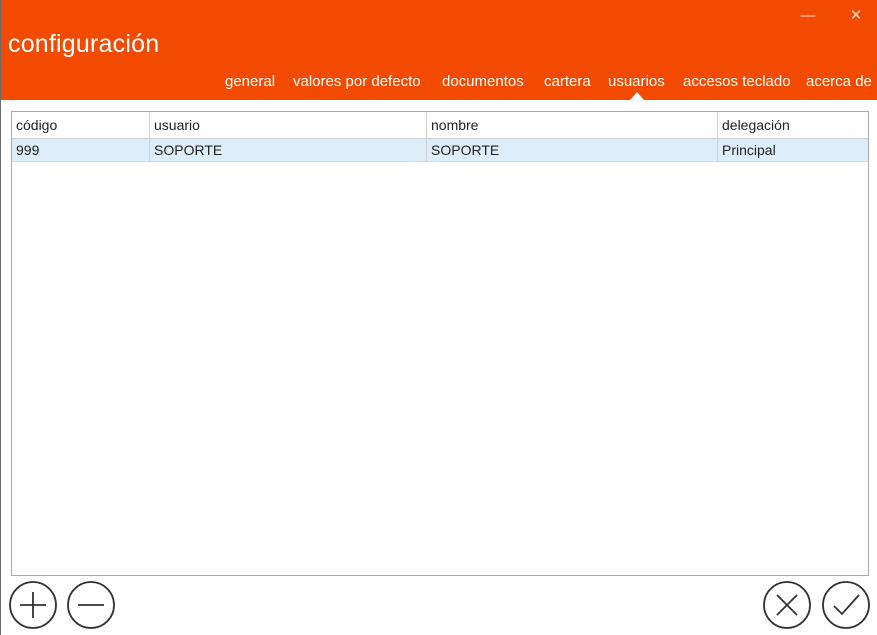 This screenshot has width=877, height=635. What do you see at coordinates (288, 125) in the screenshot?
I see `column-header-usuario: usuario` at bounding box center [288, 125].